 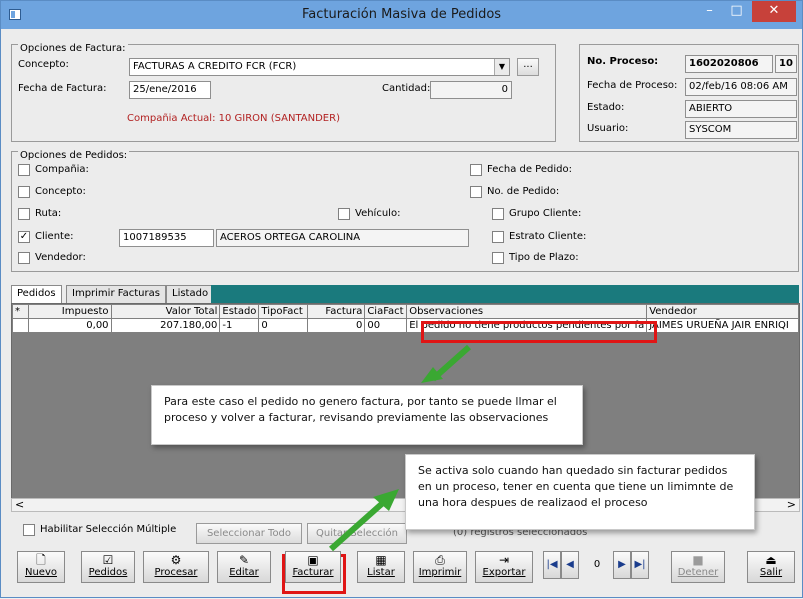 What do you see at coordinates (529, 169) in the screenshot?
I see `fecha-pedido-label: Fecha de Pedido:` at bounding box center [529, 169].